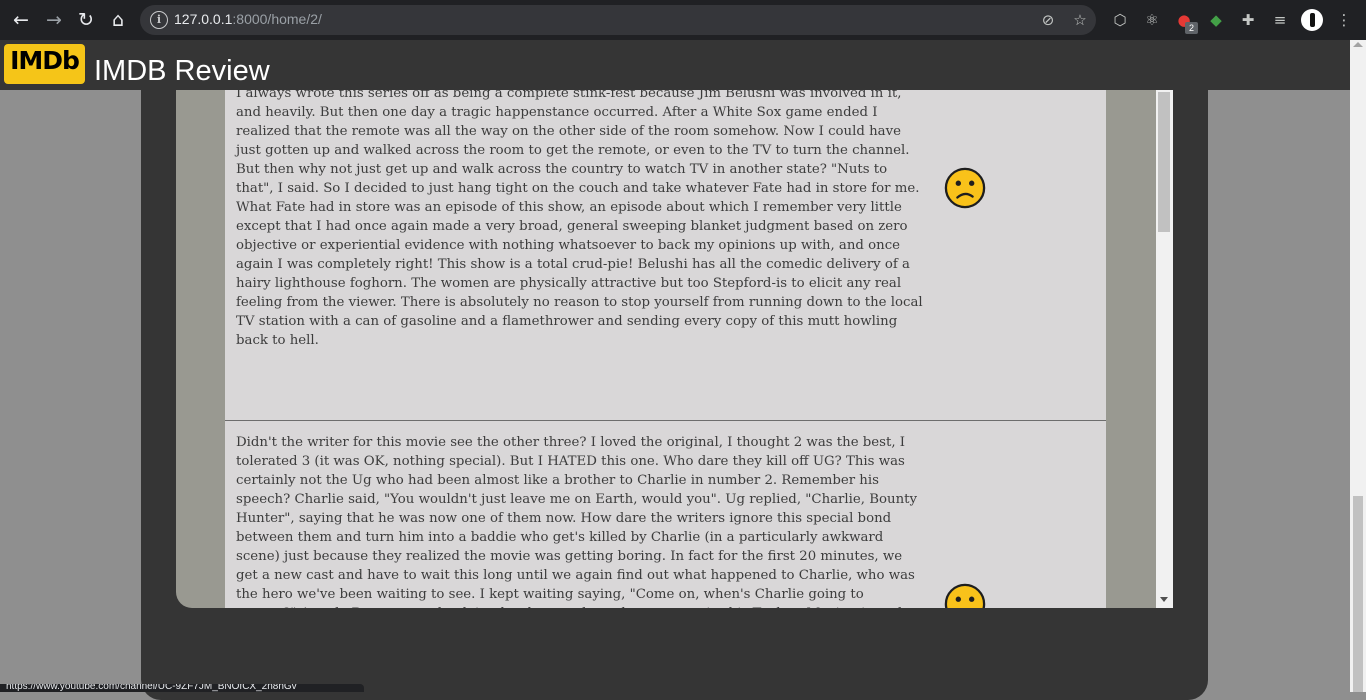 This screenshot has height=700, width=1366. Describe the element at coordinates (1164, 349) in the screenshot. I see `review-list-scrollbar` at that location.